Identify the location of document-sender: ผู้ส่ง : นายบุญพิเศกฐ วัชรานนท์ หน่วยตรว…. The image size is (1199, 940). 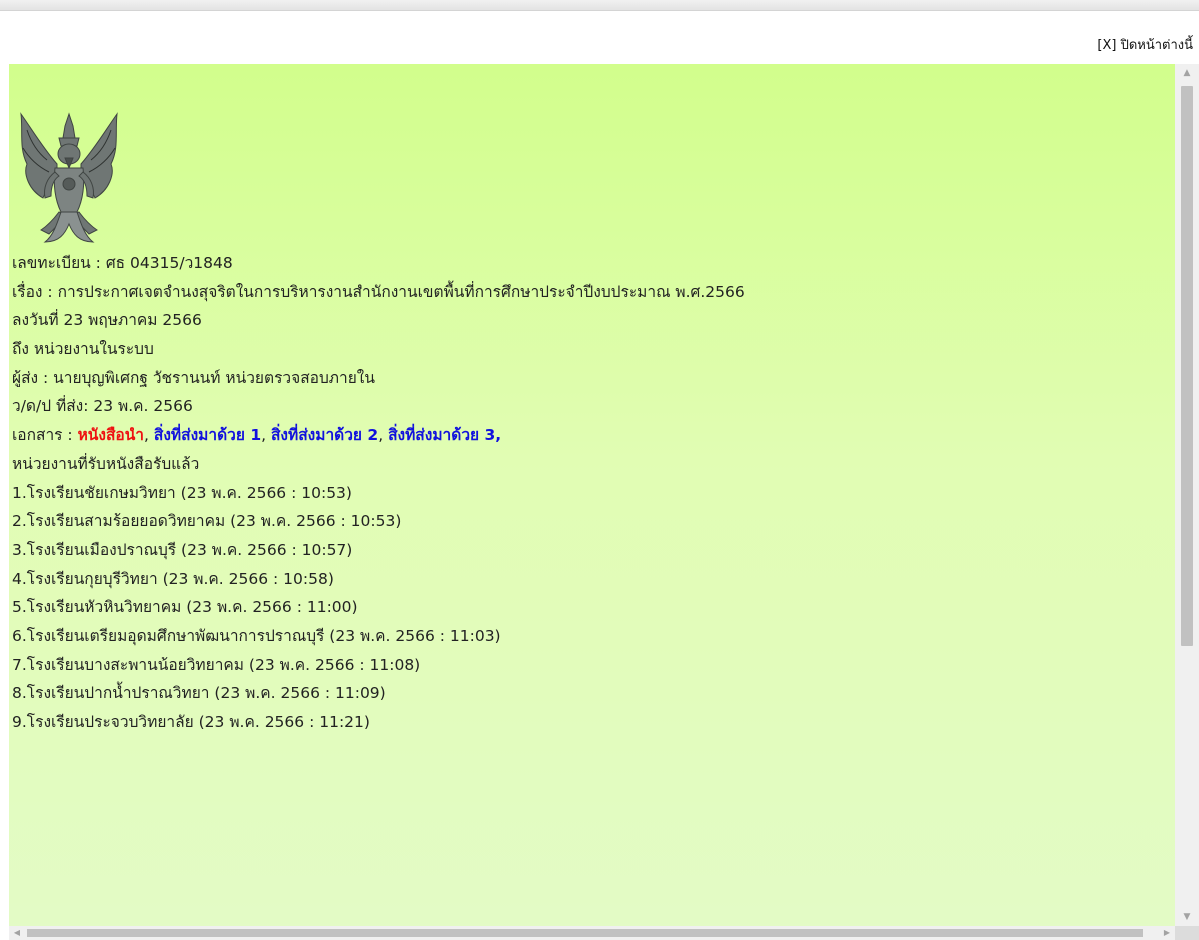
(193, 377).